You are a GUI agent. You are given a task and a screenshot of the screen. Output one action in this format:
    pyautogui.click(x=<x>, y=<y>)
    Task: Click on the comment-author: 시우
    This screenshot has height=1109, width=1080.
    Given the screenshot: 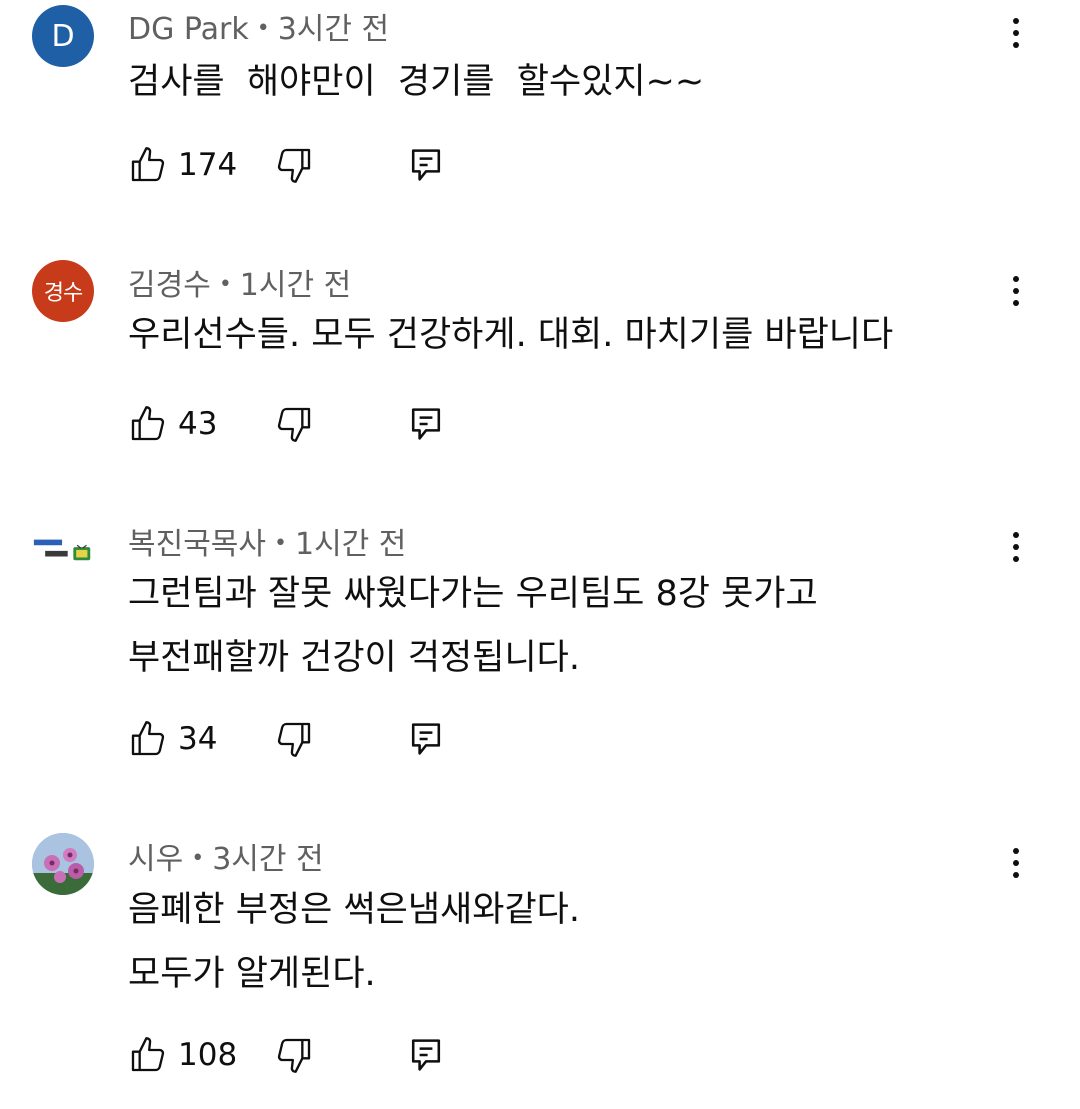 What is the action you would take?
    pyautogui.click(x=155, y=859)
    